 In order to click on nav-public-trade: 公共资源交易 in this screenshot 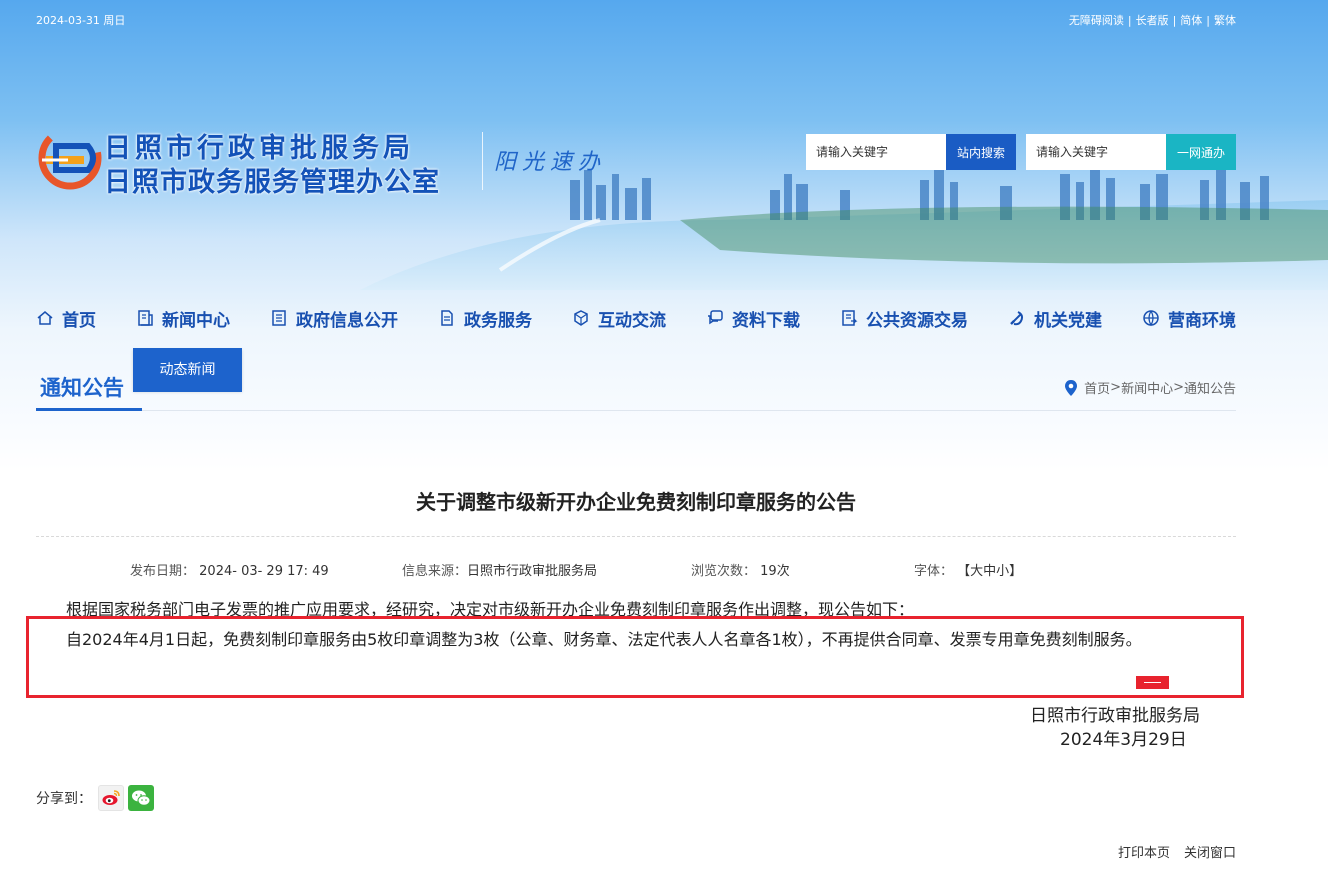, I will do `click(904, 318)`.